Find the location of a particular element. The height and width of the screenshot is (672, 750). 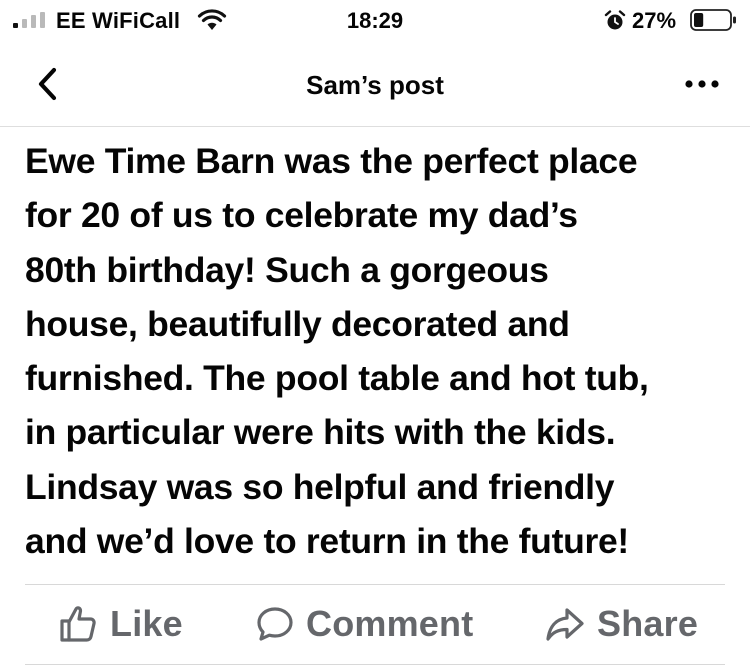

status-bar: EE WiFiCall 18:29 27% is located at coordinates (375, 20).